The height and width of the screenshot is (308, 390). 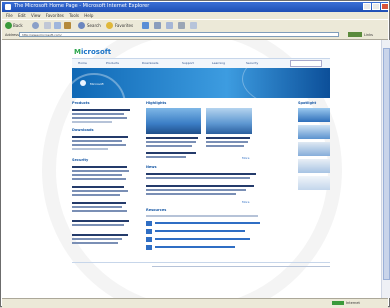 I want to click on site-logo: Microsoft, so click(x=92, y=52).